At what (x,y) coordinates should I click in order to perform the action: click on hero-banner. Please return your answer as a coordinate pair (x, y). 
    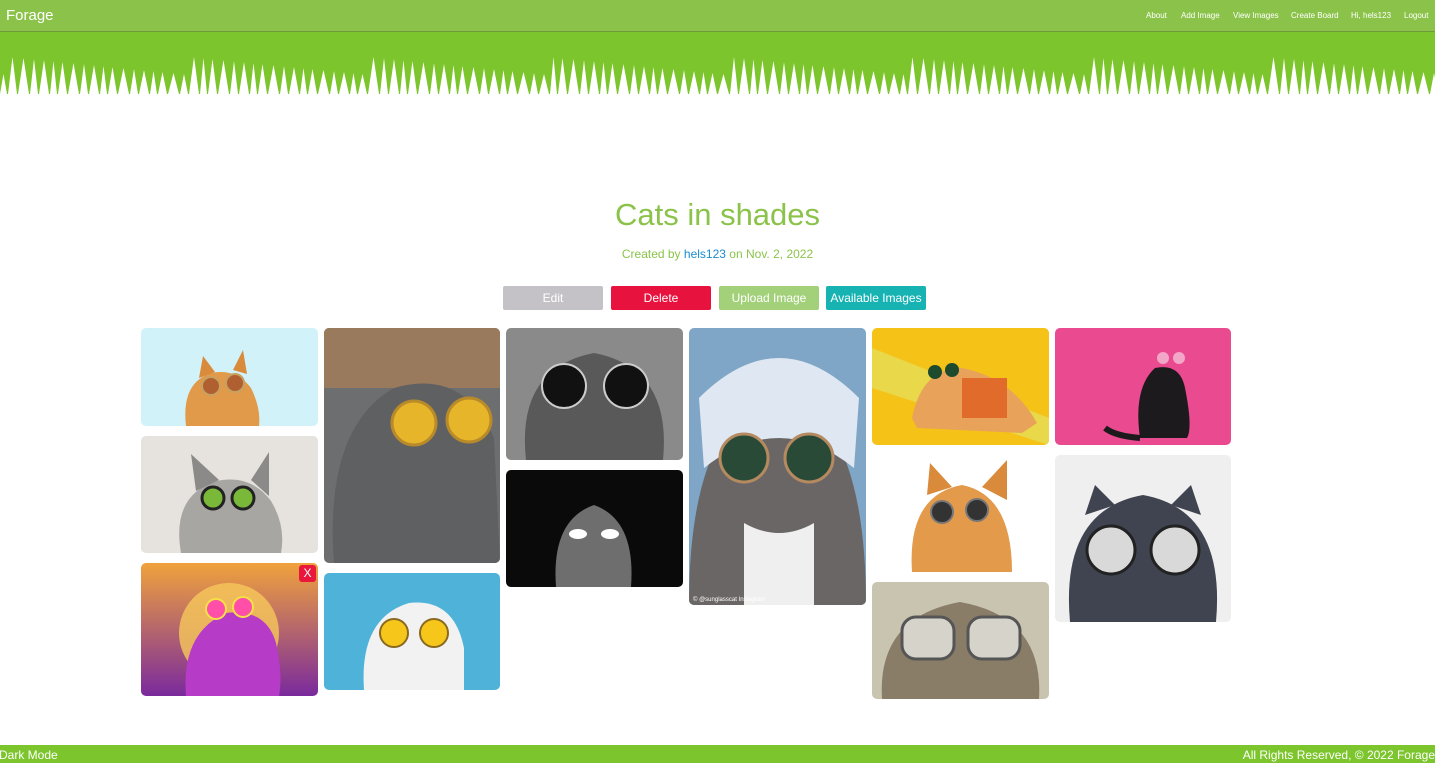
    Looking at the image, I should click on (717, 71).